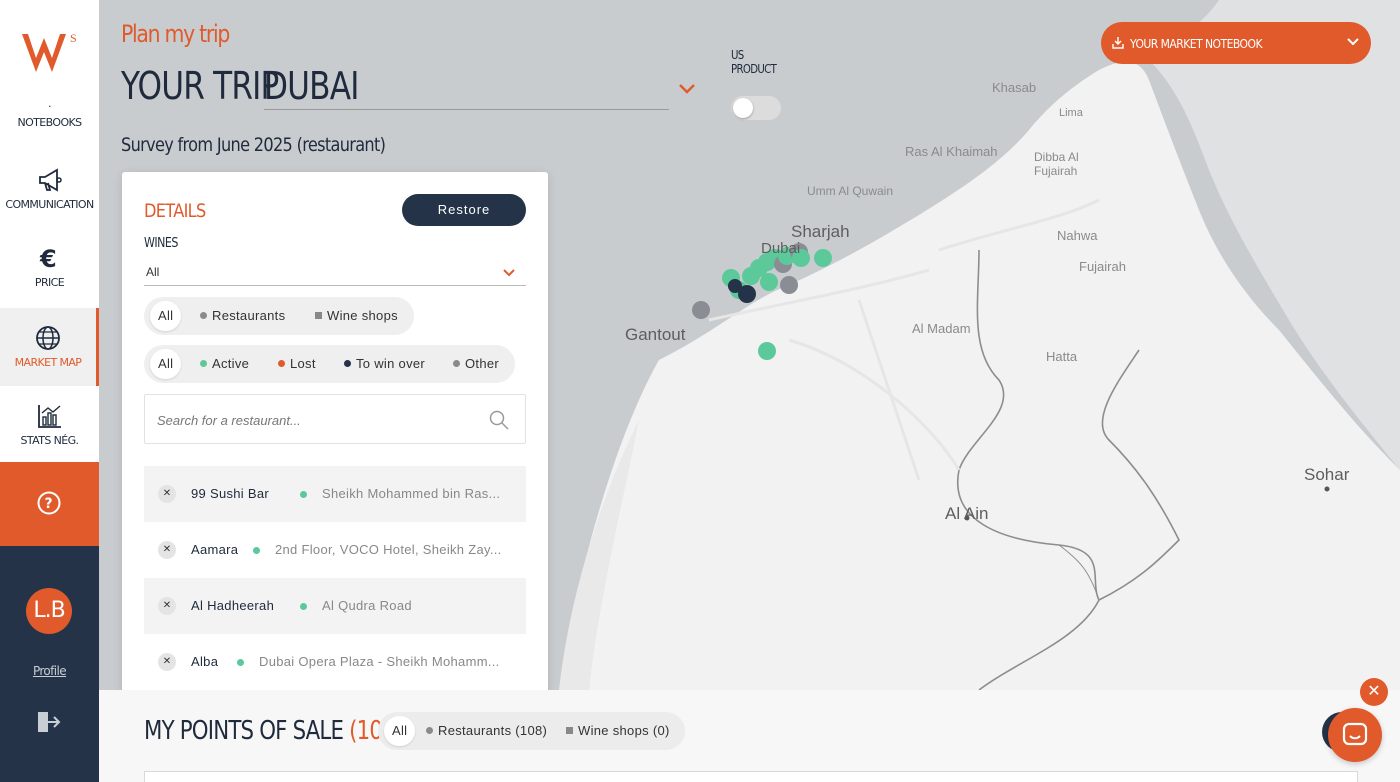  I want to click on pos-type-filter: All Restaurants (108) Wine shops (0), so click(531, 731).